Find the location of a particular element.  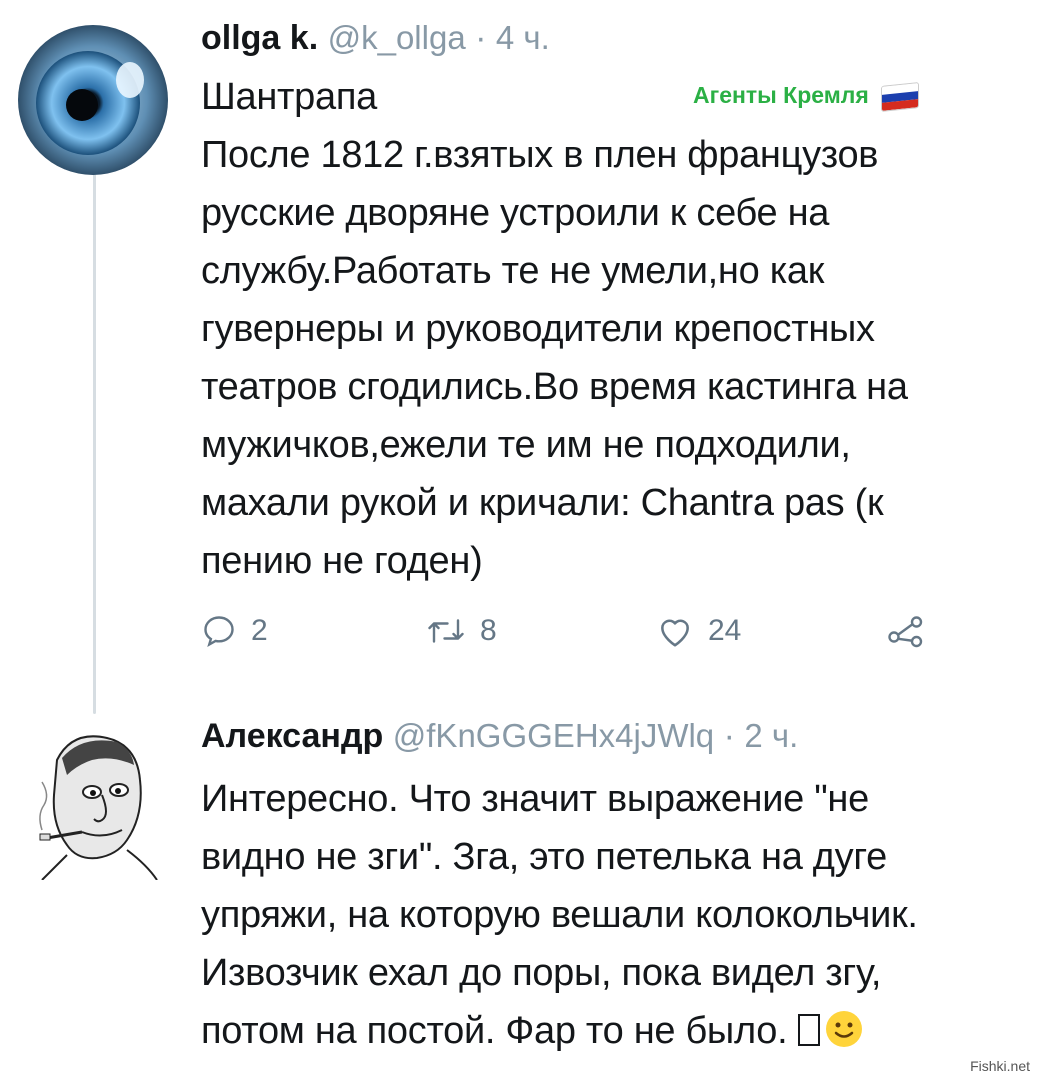

reply-button: 2 is located at coordinates (234, 631).